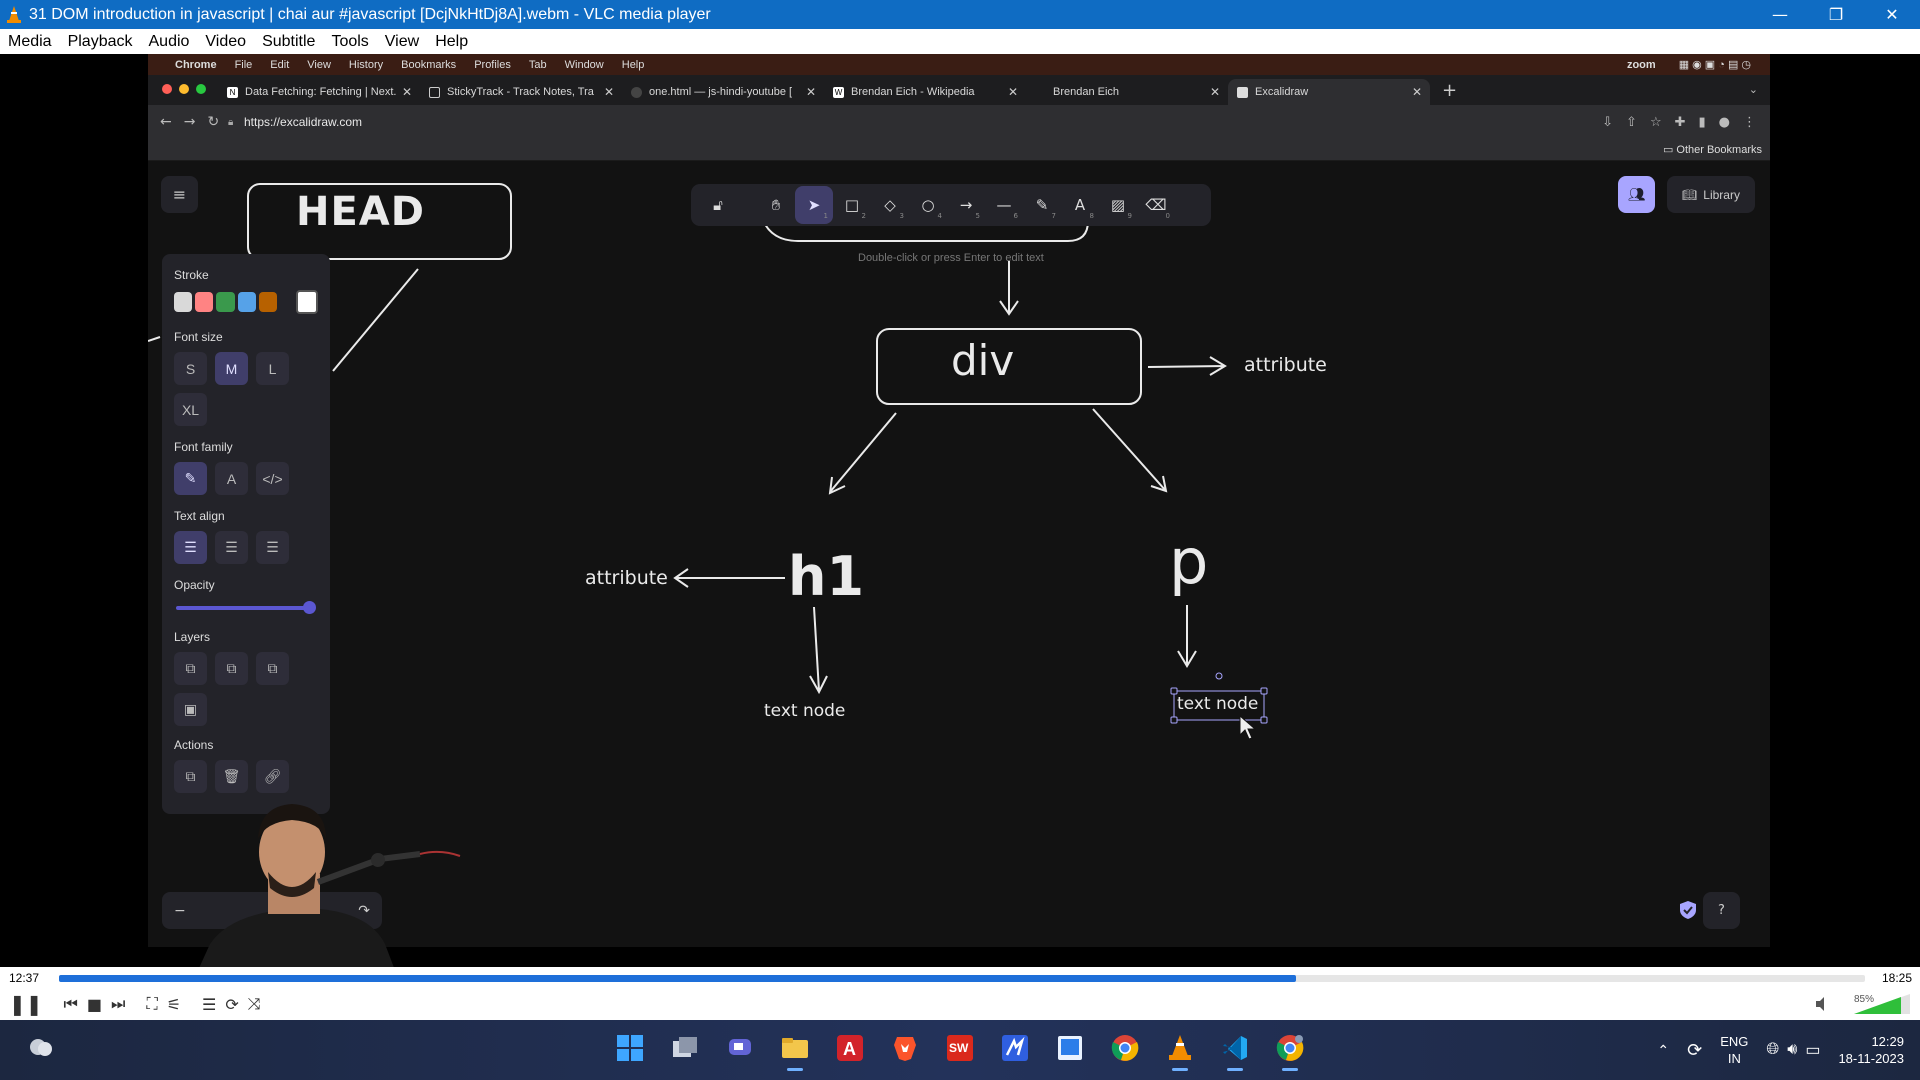 The height and width of the screenshot is (1080, 1920). What do you see at coordinates (1156, 205) in the screenshot?
I see `eraser-tool-icon: ⌫ 0` at bounding box center [1156, 205].